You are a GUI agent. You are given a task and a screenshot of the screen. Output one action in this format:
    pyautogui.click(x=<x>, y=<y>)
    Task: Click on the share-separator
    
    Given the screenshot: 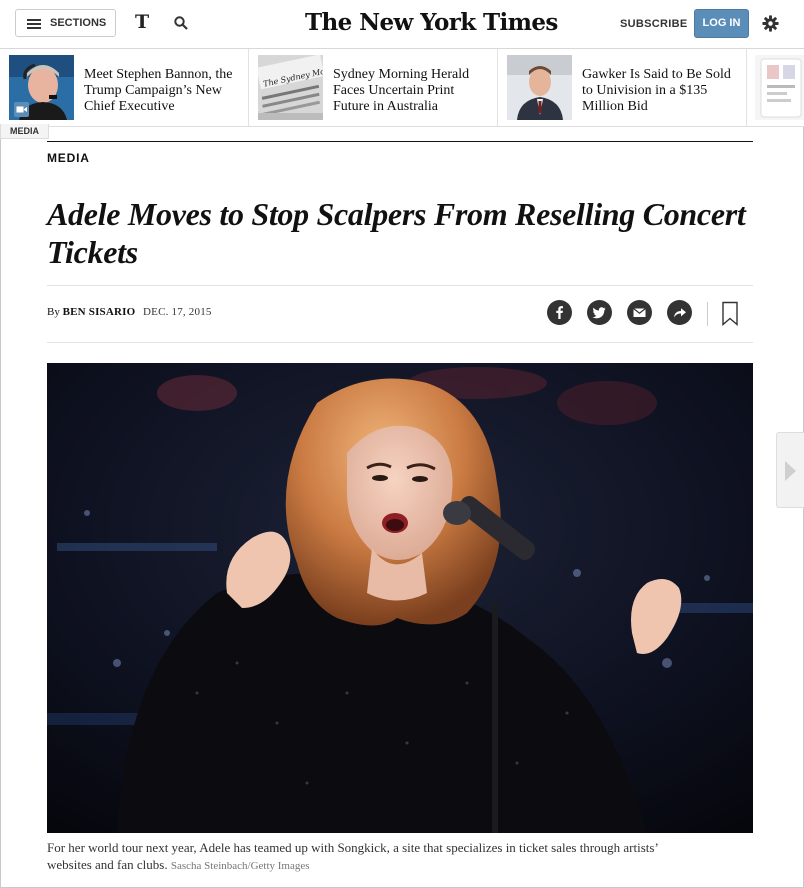 What is the action you would take?
    pyautogui.click(x=707, y=314)
    